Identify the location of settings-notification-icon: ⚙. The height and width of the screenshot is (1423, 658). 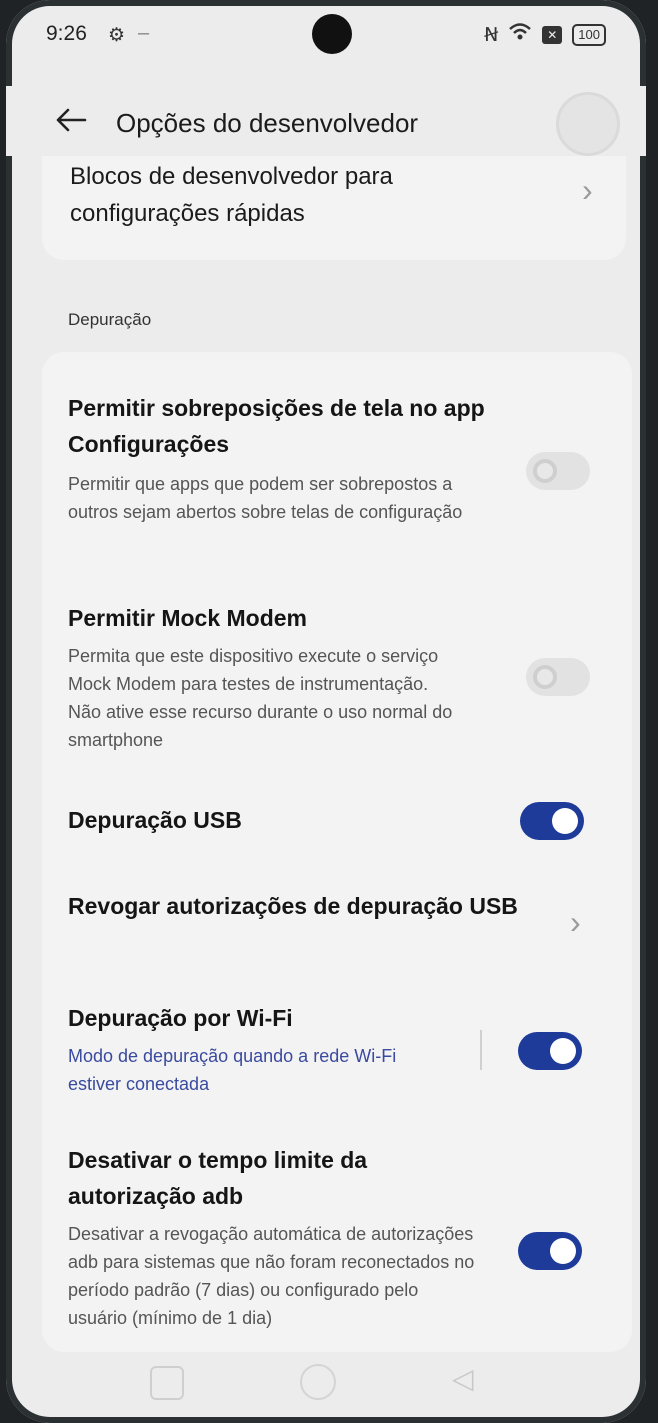
(117, 35).